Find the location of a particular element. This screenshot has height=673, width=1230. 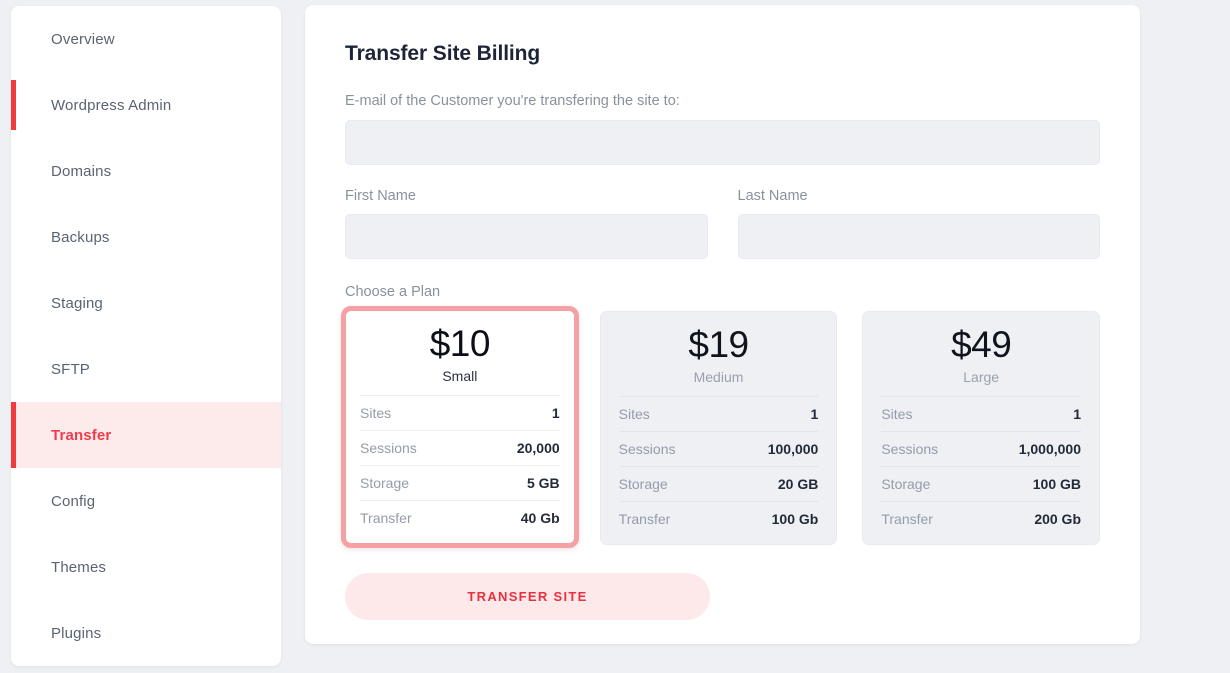

submit-row: Transfer Site is located at coordinates (722, 597).